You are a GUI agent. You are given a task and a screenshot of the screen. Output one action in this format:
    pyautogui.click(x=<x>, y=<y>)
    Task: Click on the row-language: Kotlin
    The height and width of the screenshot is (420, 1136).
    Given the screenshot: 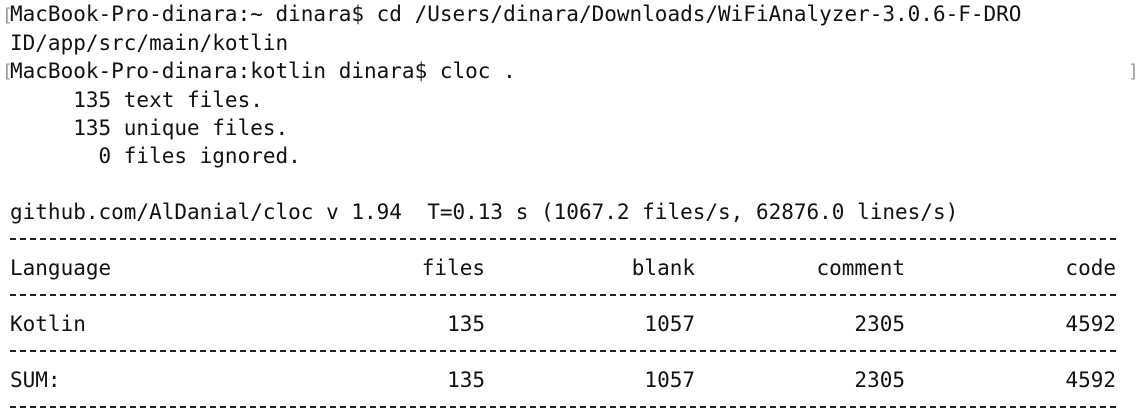 What is the action you would take?
    pyautogui.click(x=48, y=324)
    